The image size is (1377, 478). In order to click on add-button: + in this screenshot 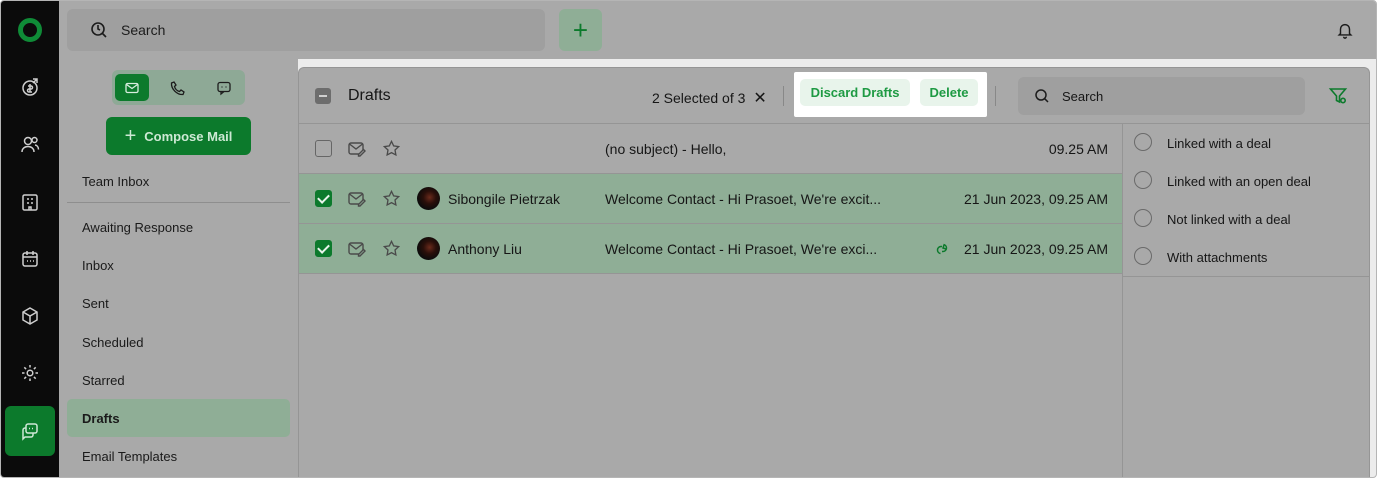, I will do `click(580, 30)`.